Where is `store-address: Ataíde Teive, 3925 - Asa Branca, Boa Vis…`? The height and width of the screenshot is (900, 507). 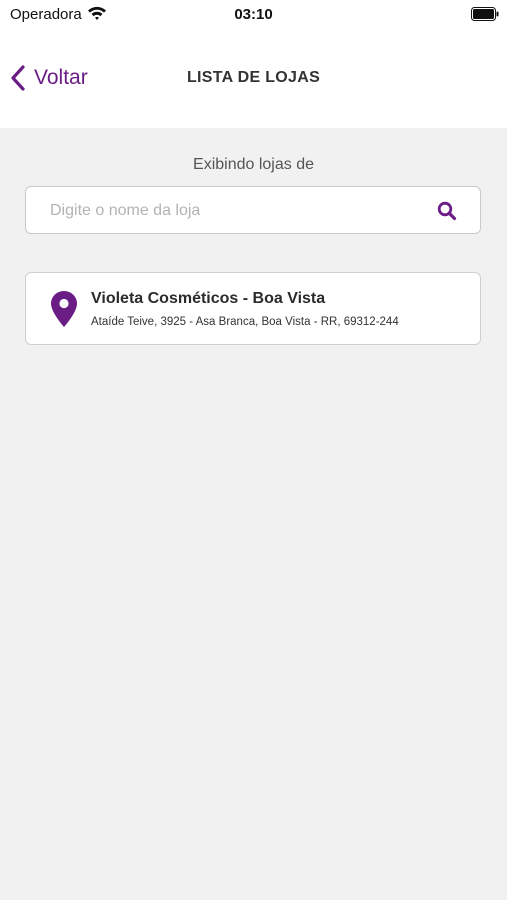 store-address: Ataíde Teive, 3925 - Asa Branca, Boa Vis… is located at coordinates (245, 322).